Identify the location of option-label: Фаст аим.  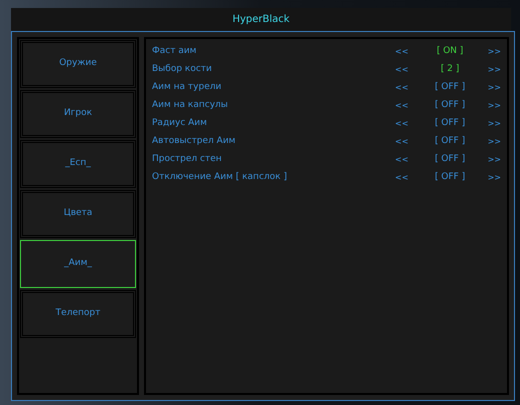
(175, 51).